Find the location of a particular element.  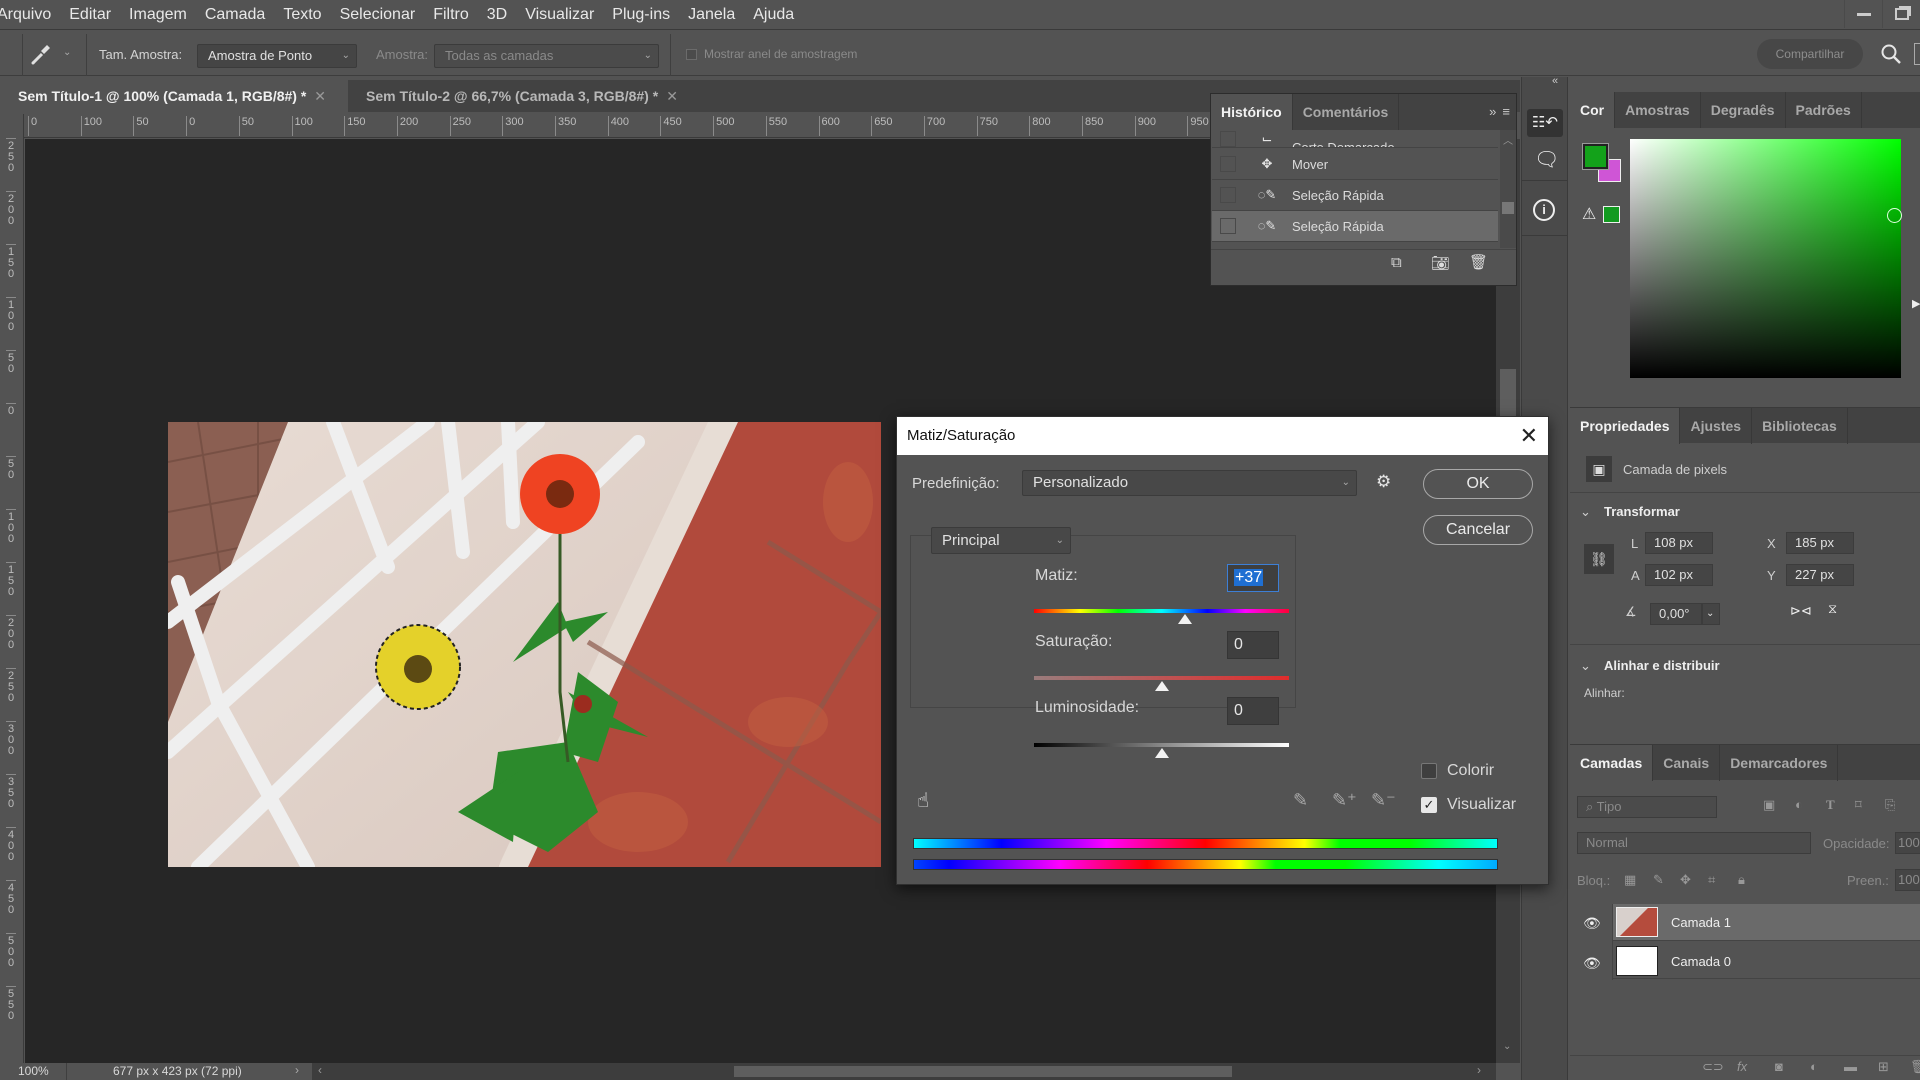

tab-propriedades: Propriedades is located at coordinates (1625, 426).